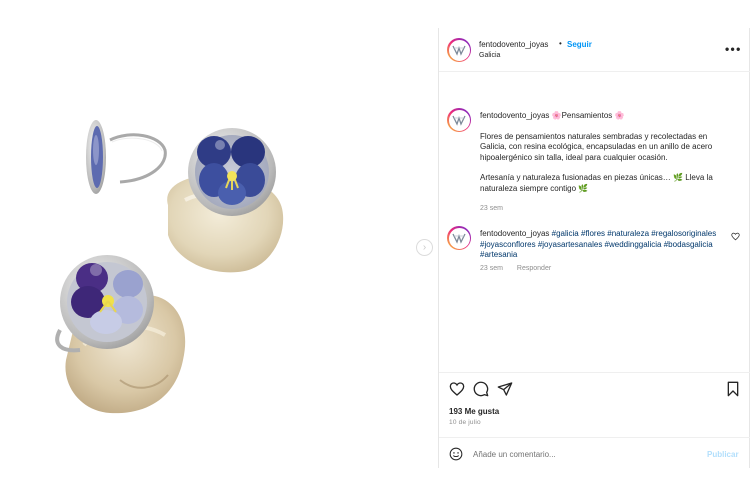 Image resolution: width=750 pixels, height=500 pixels. I want to click on publish-button: Publicar, so click(723, 454).